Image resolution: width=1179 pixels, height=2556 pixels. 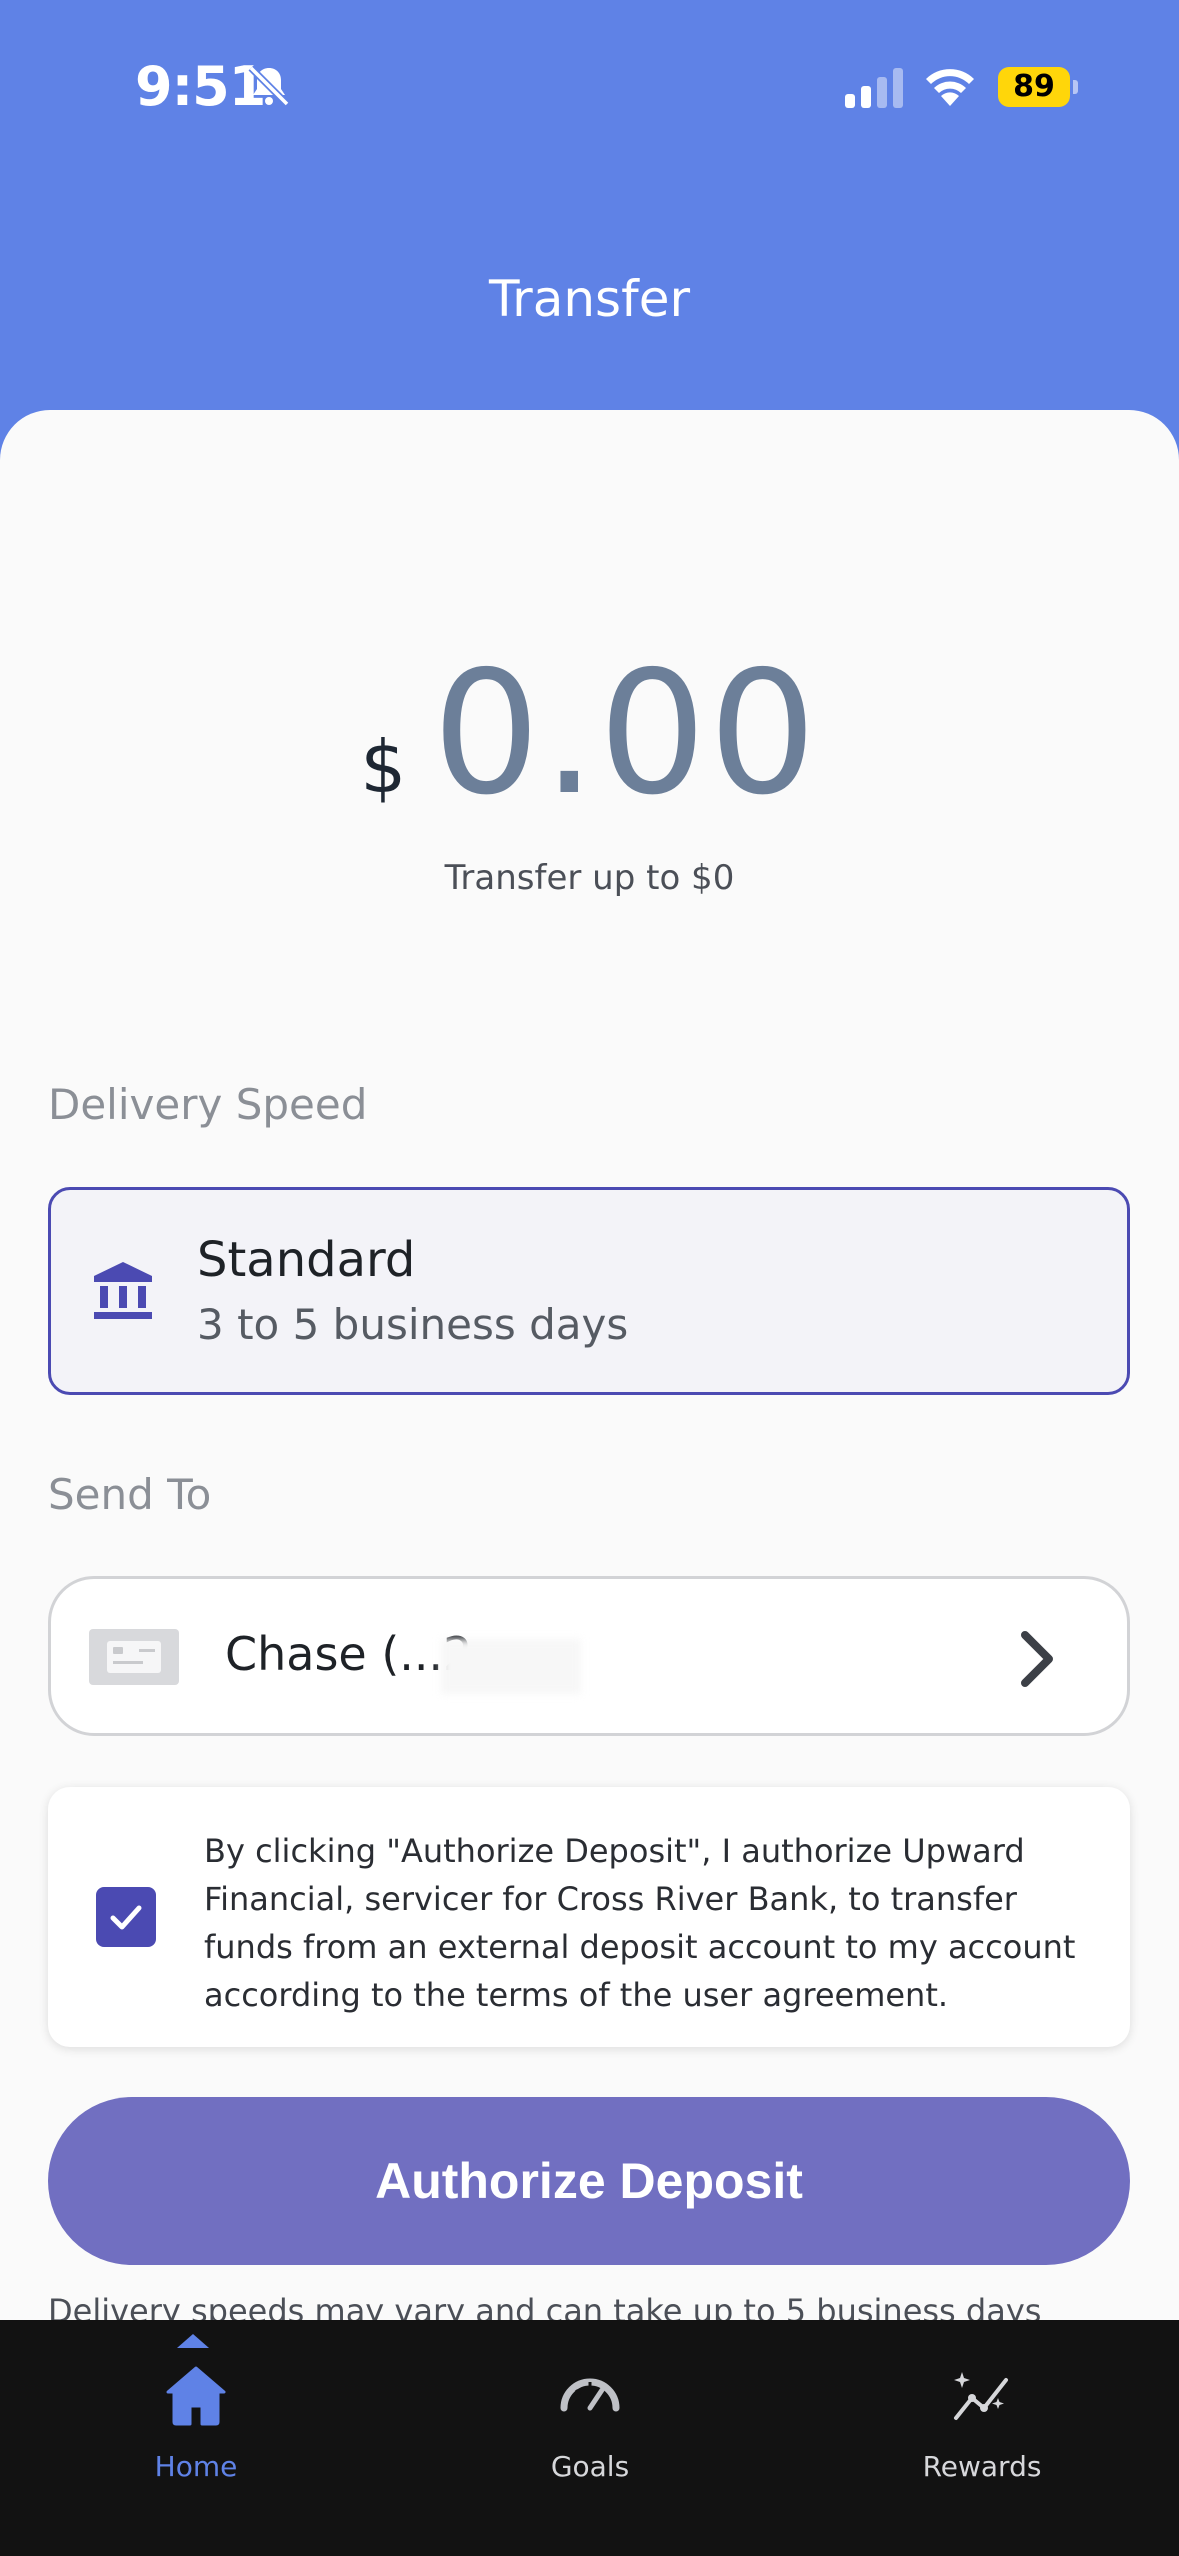 What do you see at coordinates (123, 1290) in the screenshot?
I see `bank-icon` at bounding box center [123, 1290].